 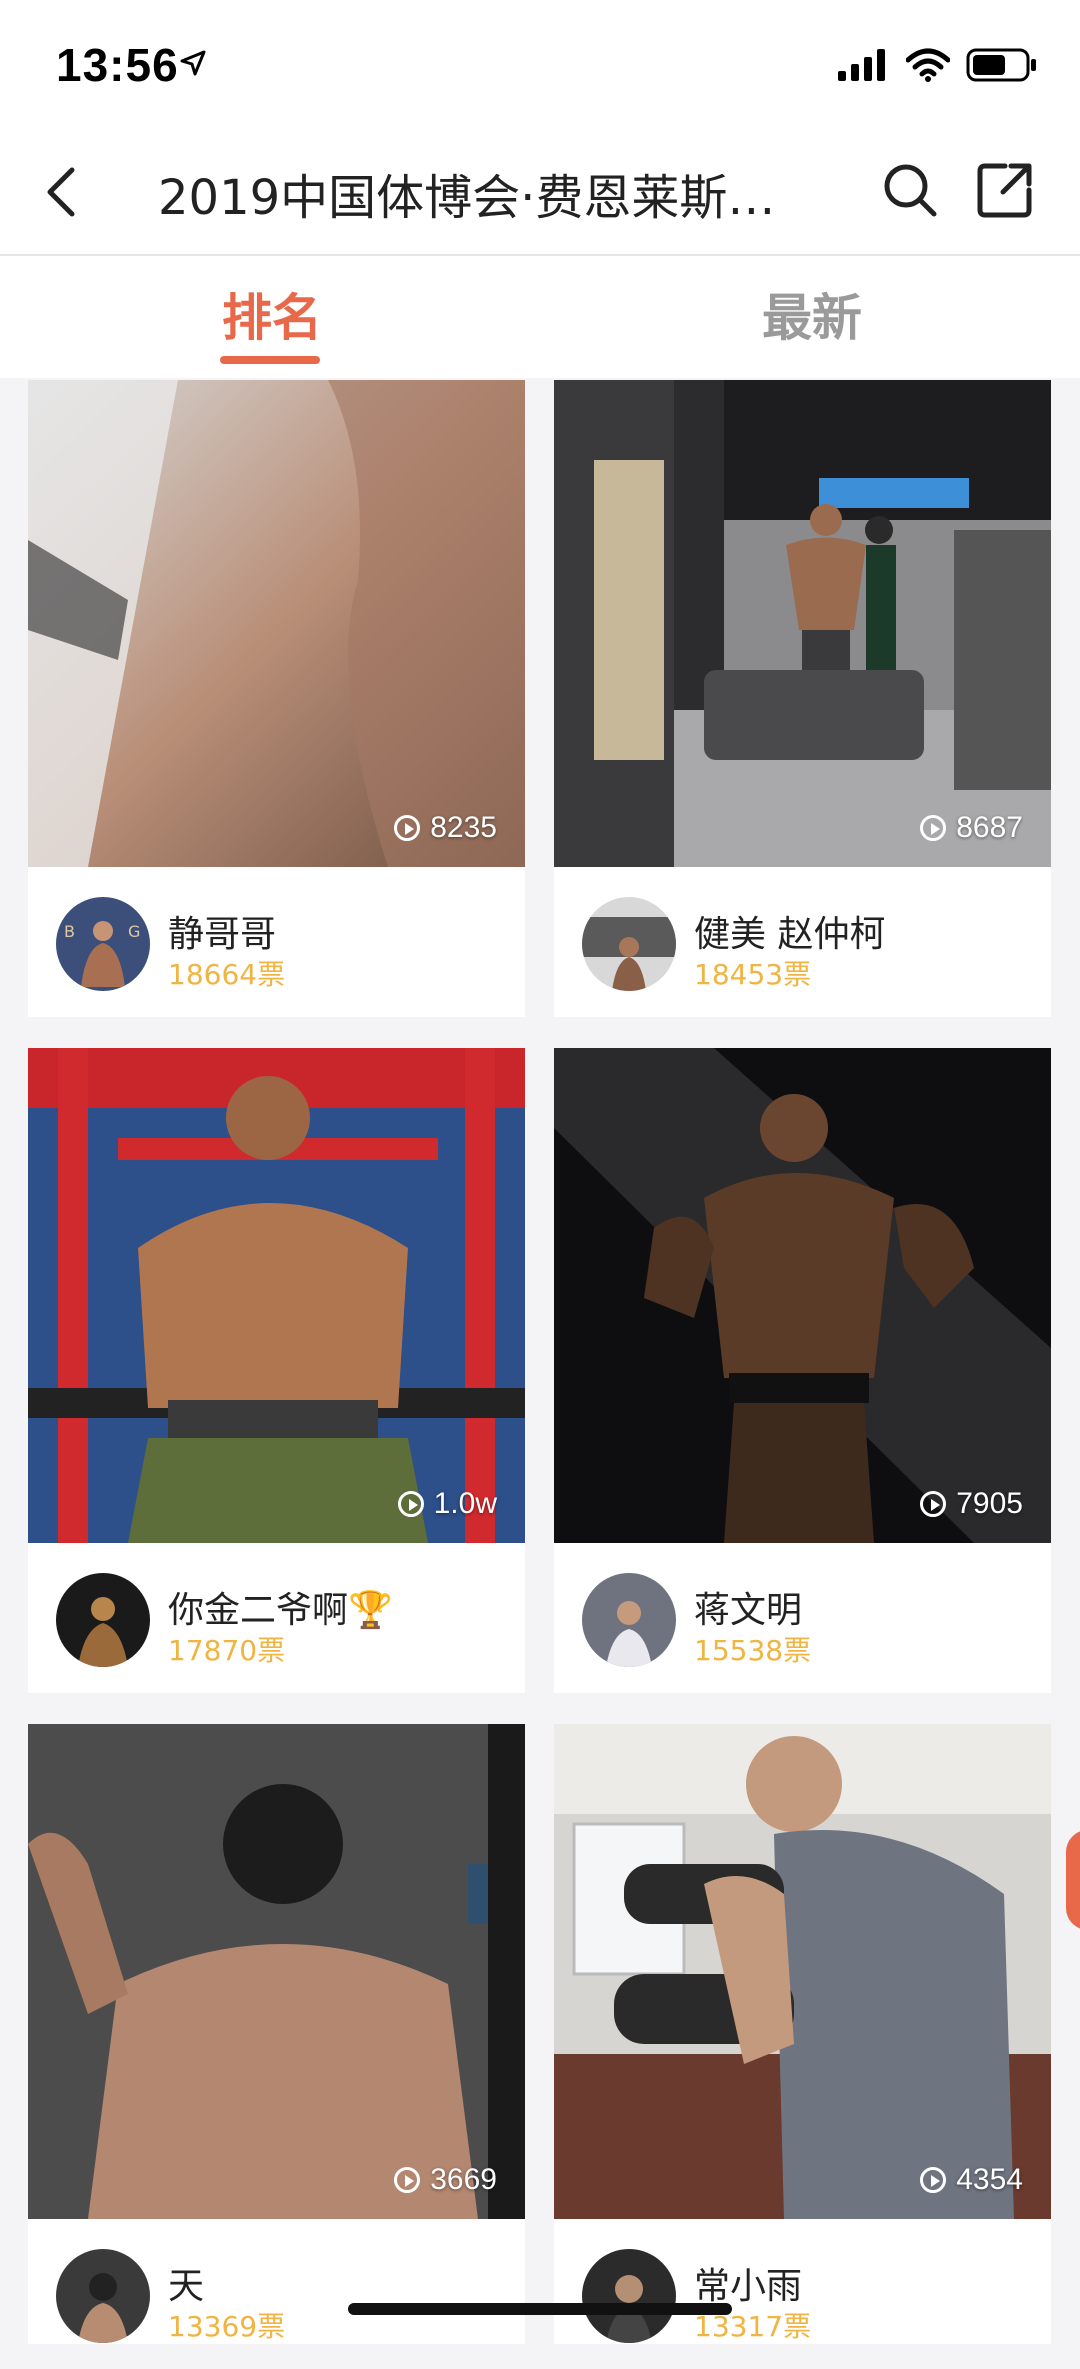 I want to click on signal-icon, so click(x=861, y=65).